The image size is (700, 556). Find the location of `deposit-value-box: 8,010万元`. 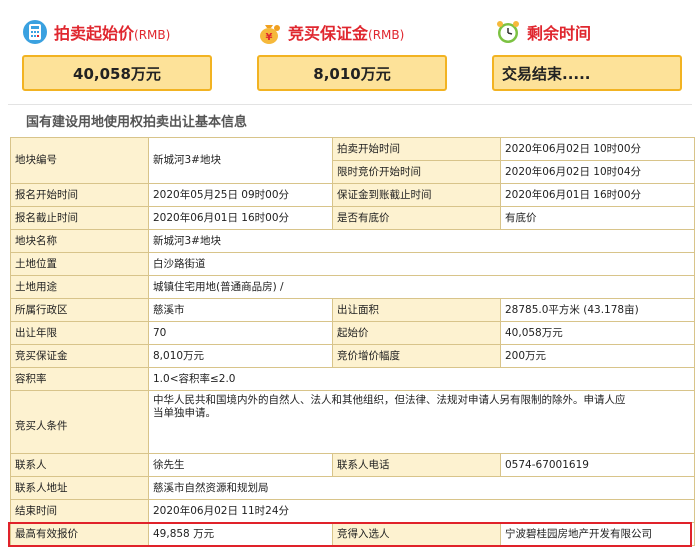

deposit-value-box: 8,010万元 is located at coordinates (352, 73).